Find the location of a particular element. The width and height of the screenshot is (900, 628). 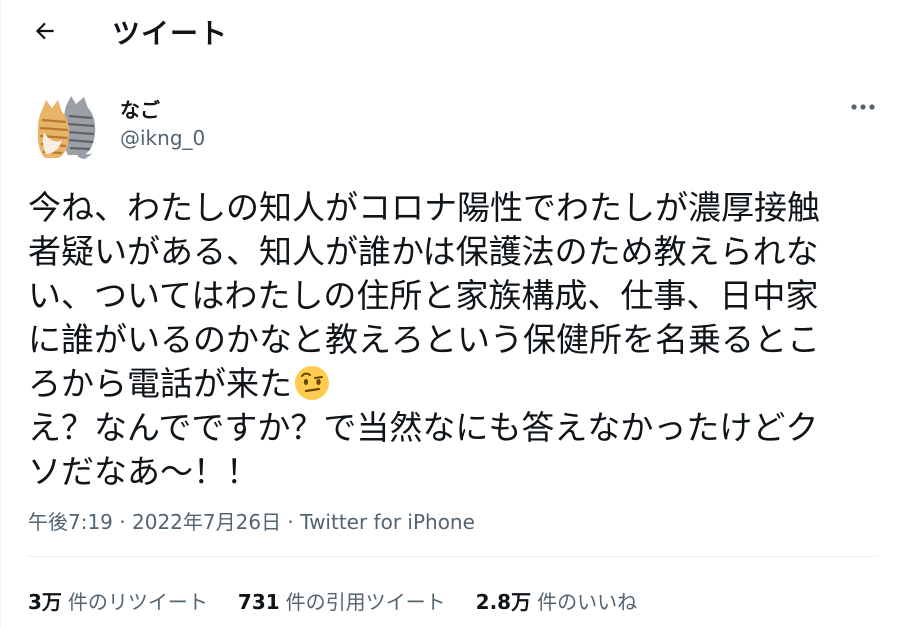

retweets-count: 3万 is located at coordinates (45, 601).